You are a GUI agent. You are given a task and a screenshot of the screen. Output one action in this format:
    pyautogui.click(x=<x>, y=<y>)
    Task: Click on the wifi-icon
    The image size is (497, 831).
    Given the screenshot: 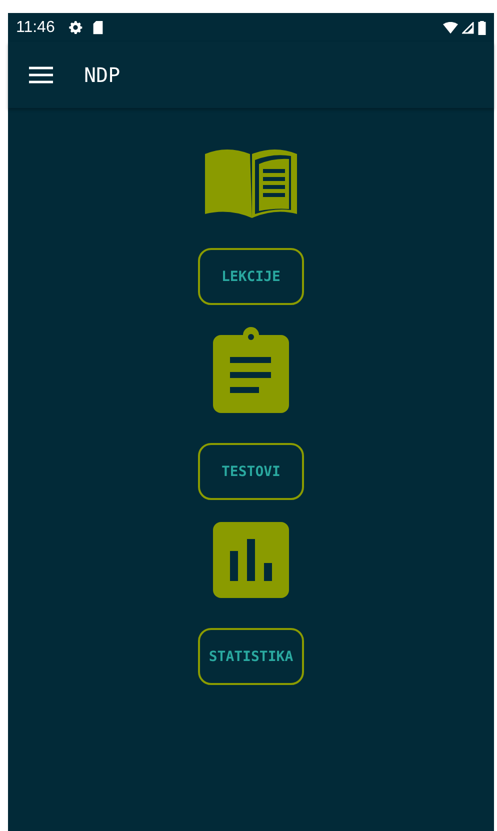 What is the action you would take?
    pyautogui.click(x=450, y=28)
    